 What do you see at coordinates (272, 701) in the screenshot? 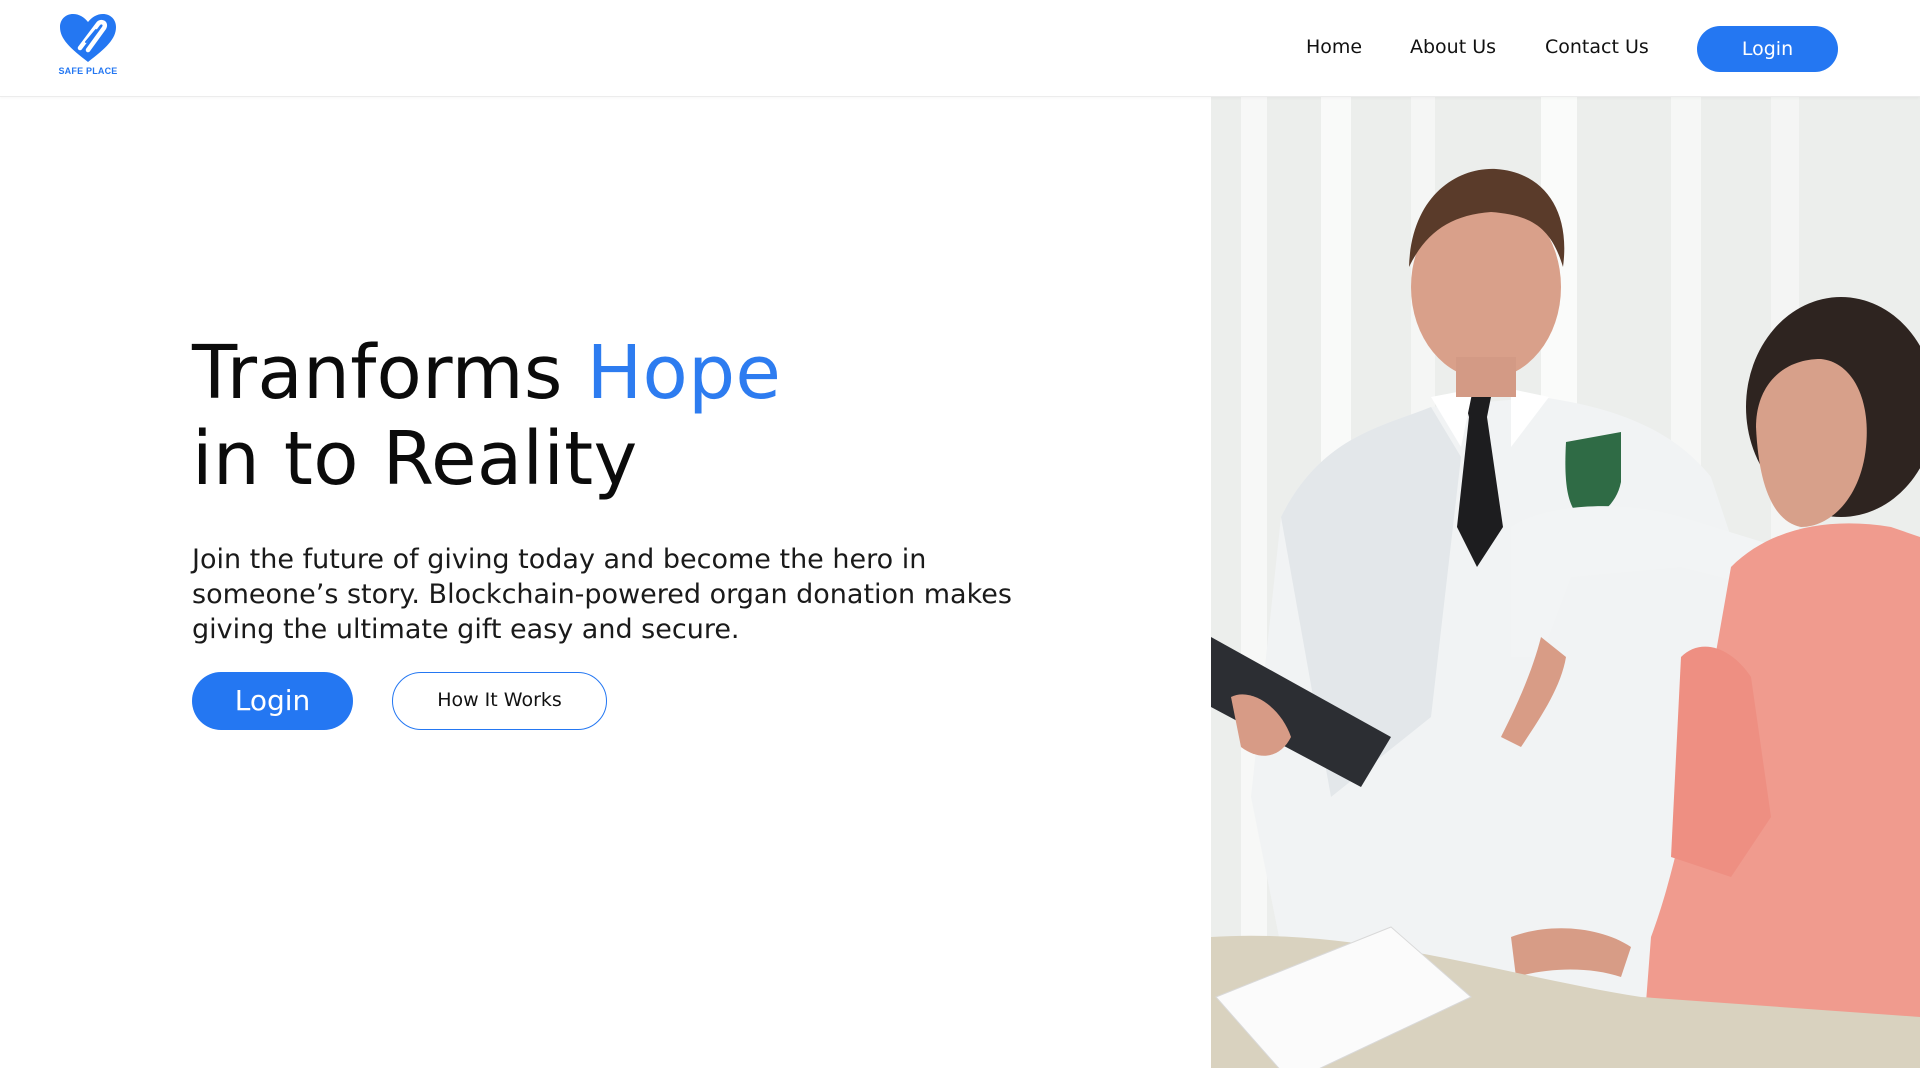
I see `hero-login-button: Login` at bounding box center [272, 701].